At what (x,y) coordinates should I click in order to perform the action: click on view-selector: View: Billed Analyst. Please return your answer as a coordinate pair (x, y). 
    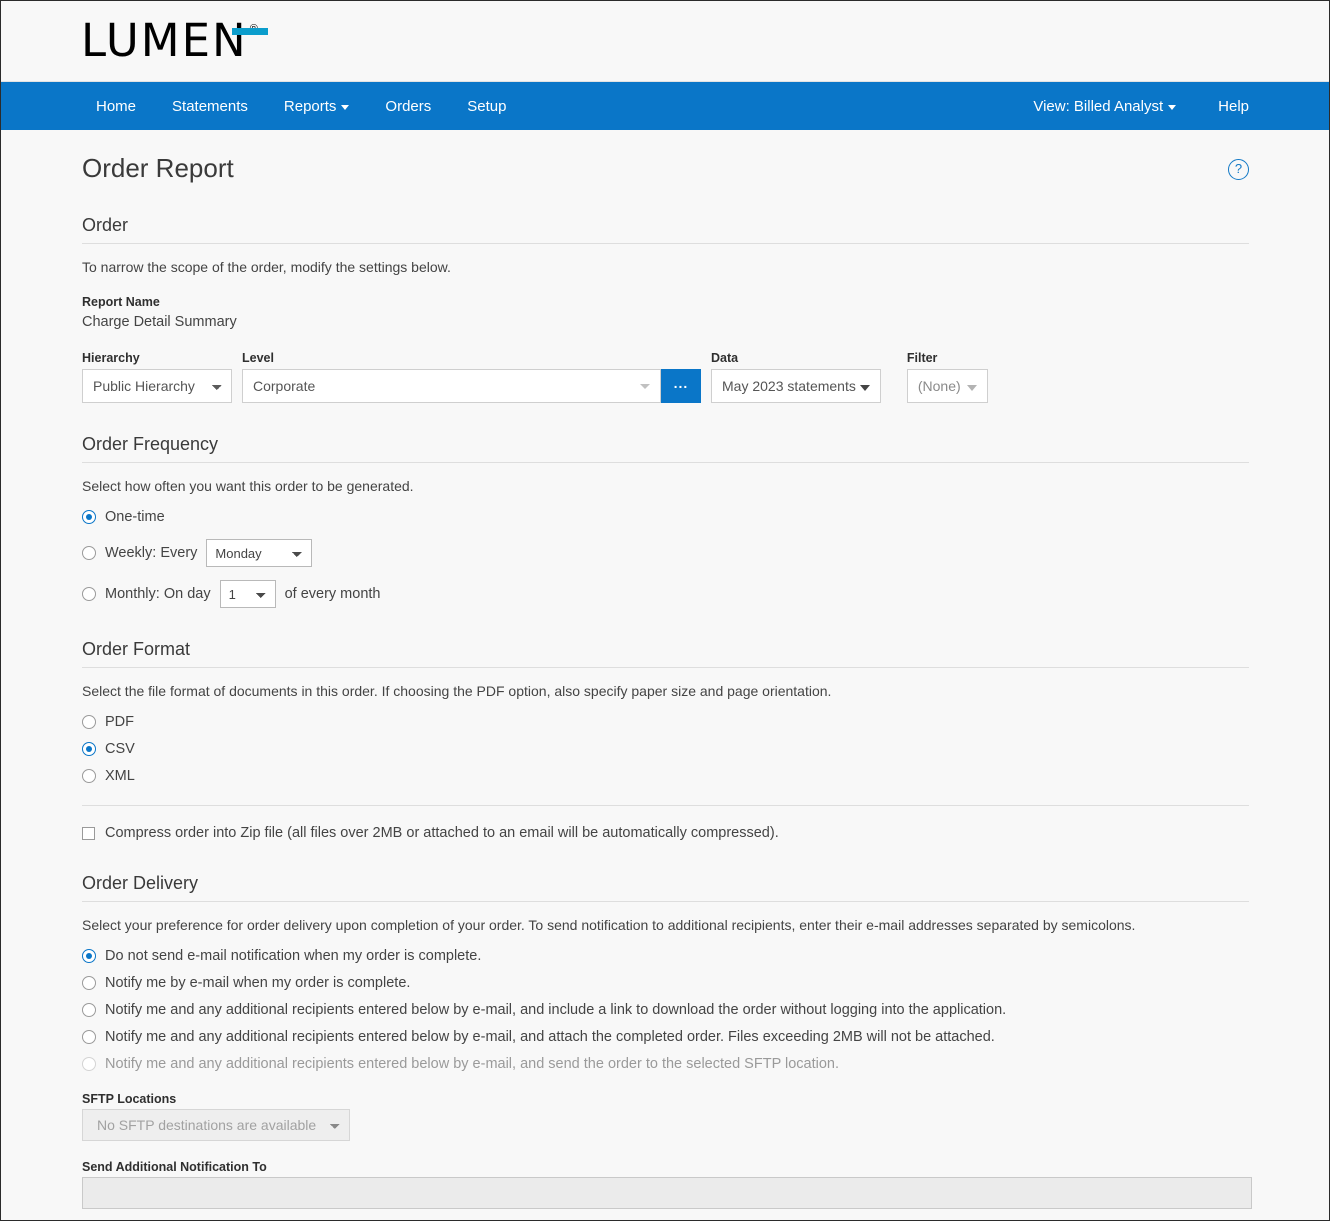
    Looking at the image, I should click on (1105, 106).